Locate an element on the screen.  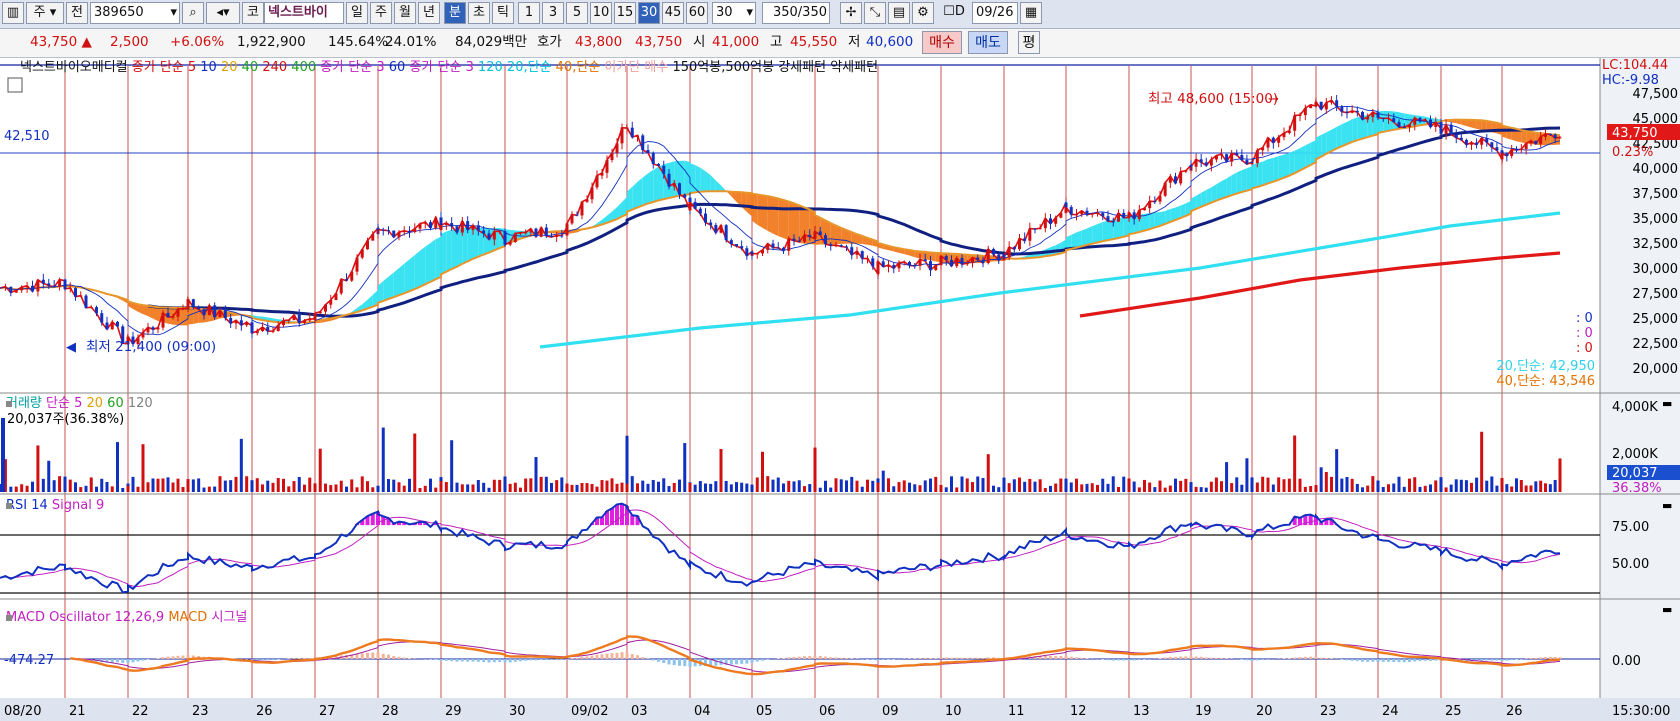
save-icon: ▤ is located at coordinates (899, 13).